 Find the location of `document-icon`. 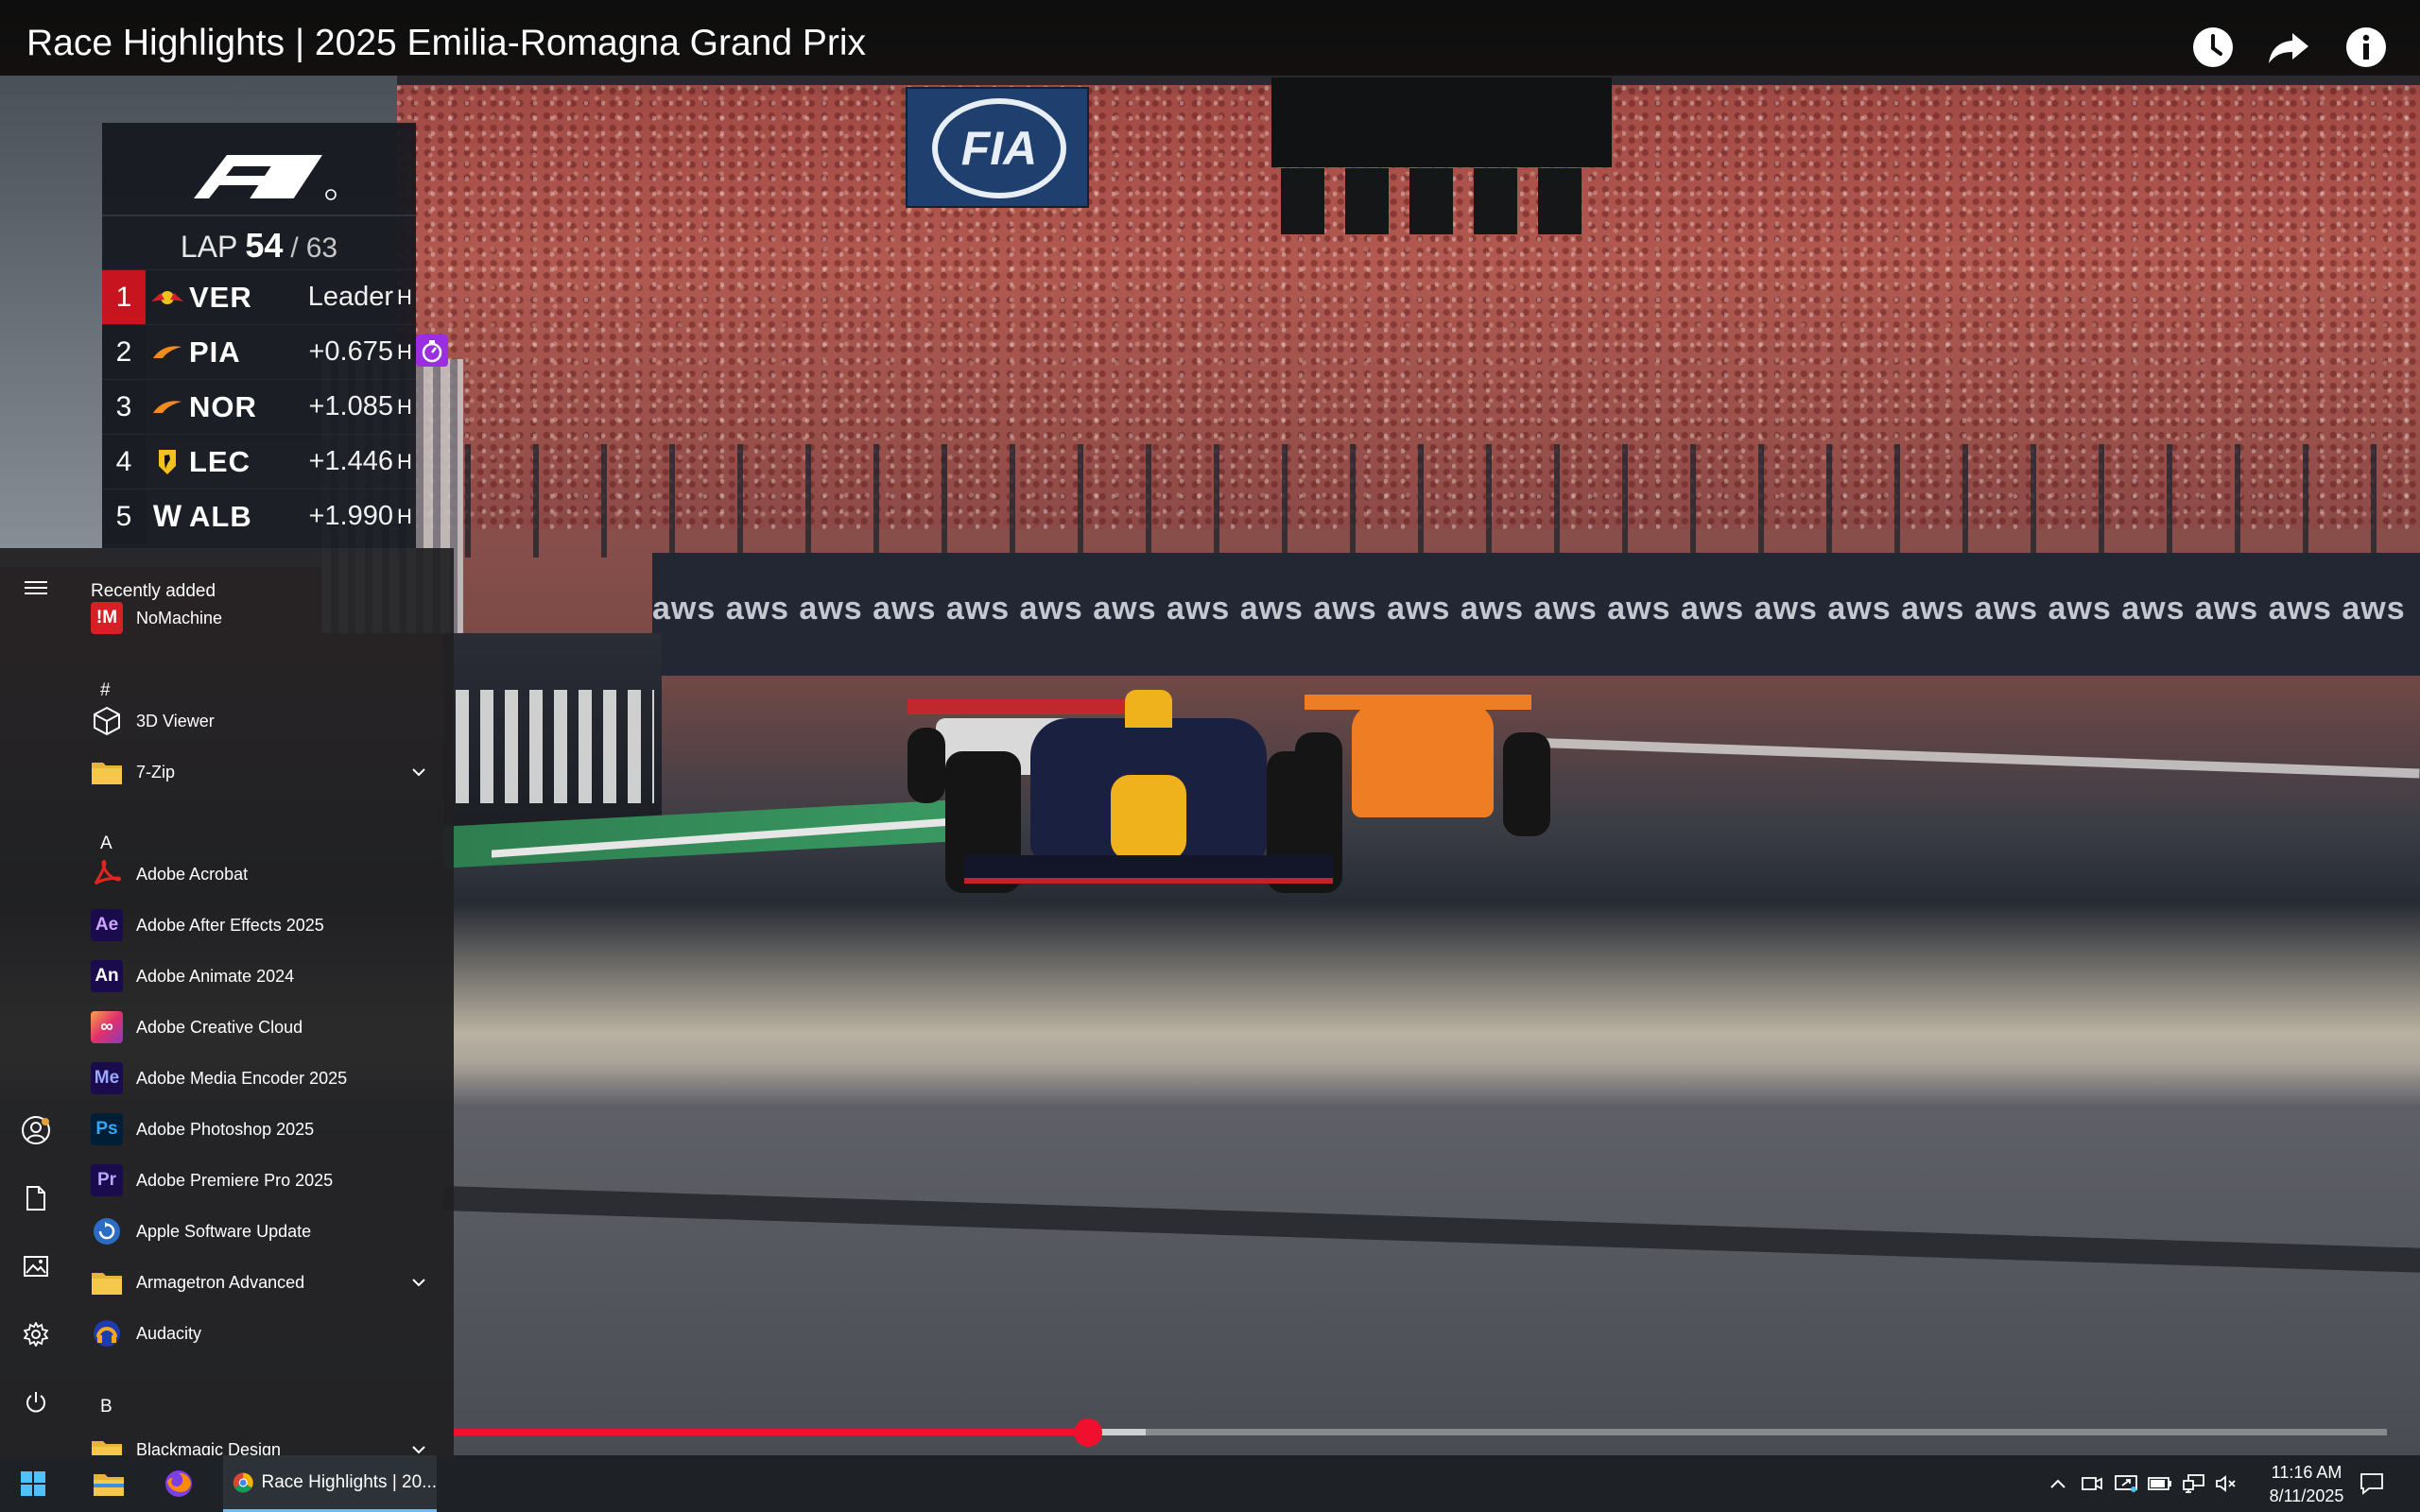

document-icon is located at coordinates (35, 1198).